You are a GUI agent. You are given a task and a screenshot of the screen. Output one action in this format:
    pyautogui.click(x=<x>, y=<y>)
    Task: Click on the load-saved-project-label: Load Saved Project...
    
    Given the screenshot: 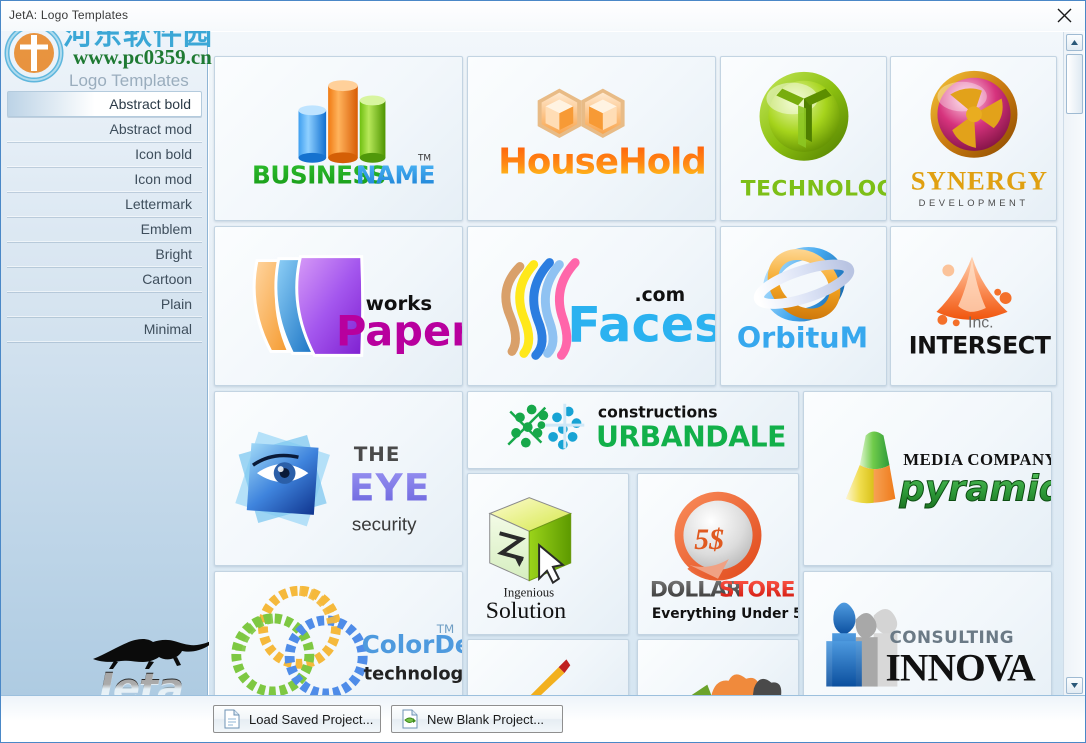 What is the action you would take?
    pyautogui.click(x=311, y=719)
    